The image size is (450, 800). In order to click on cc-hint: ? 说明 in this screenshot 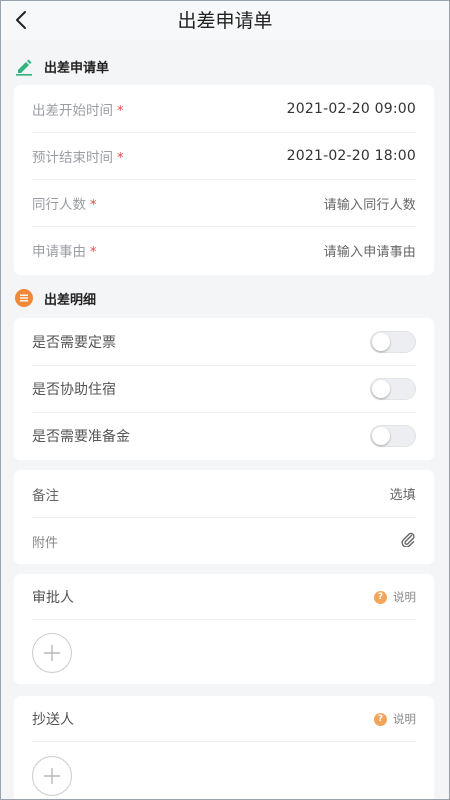, I will do `click(395, 719)`.